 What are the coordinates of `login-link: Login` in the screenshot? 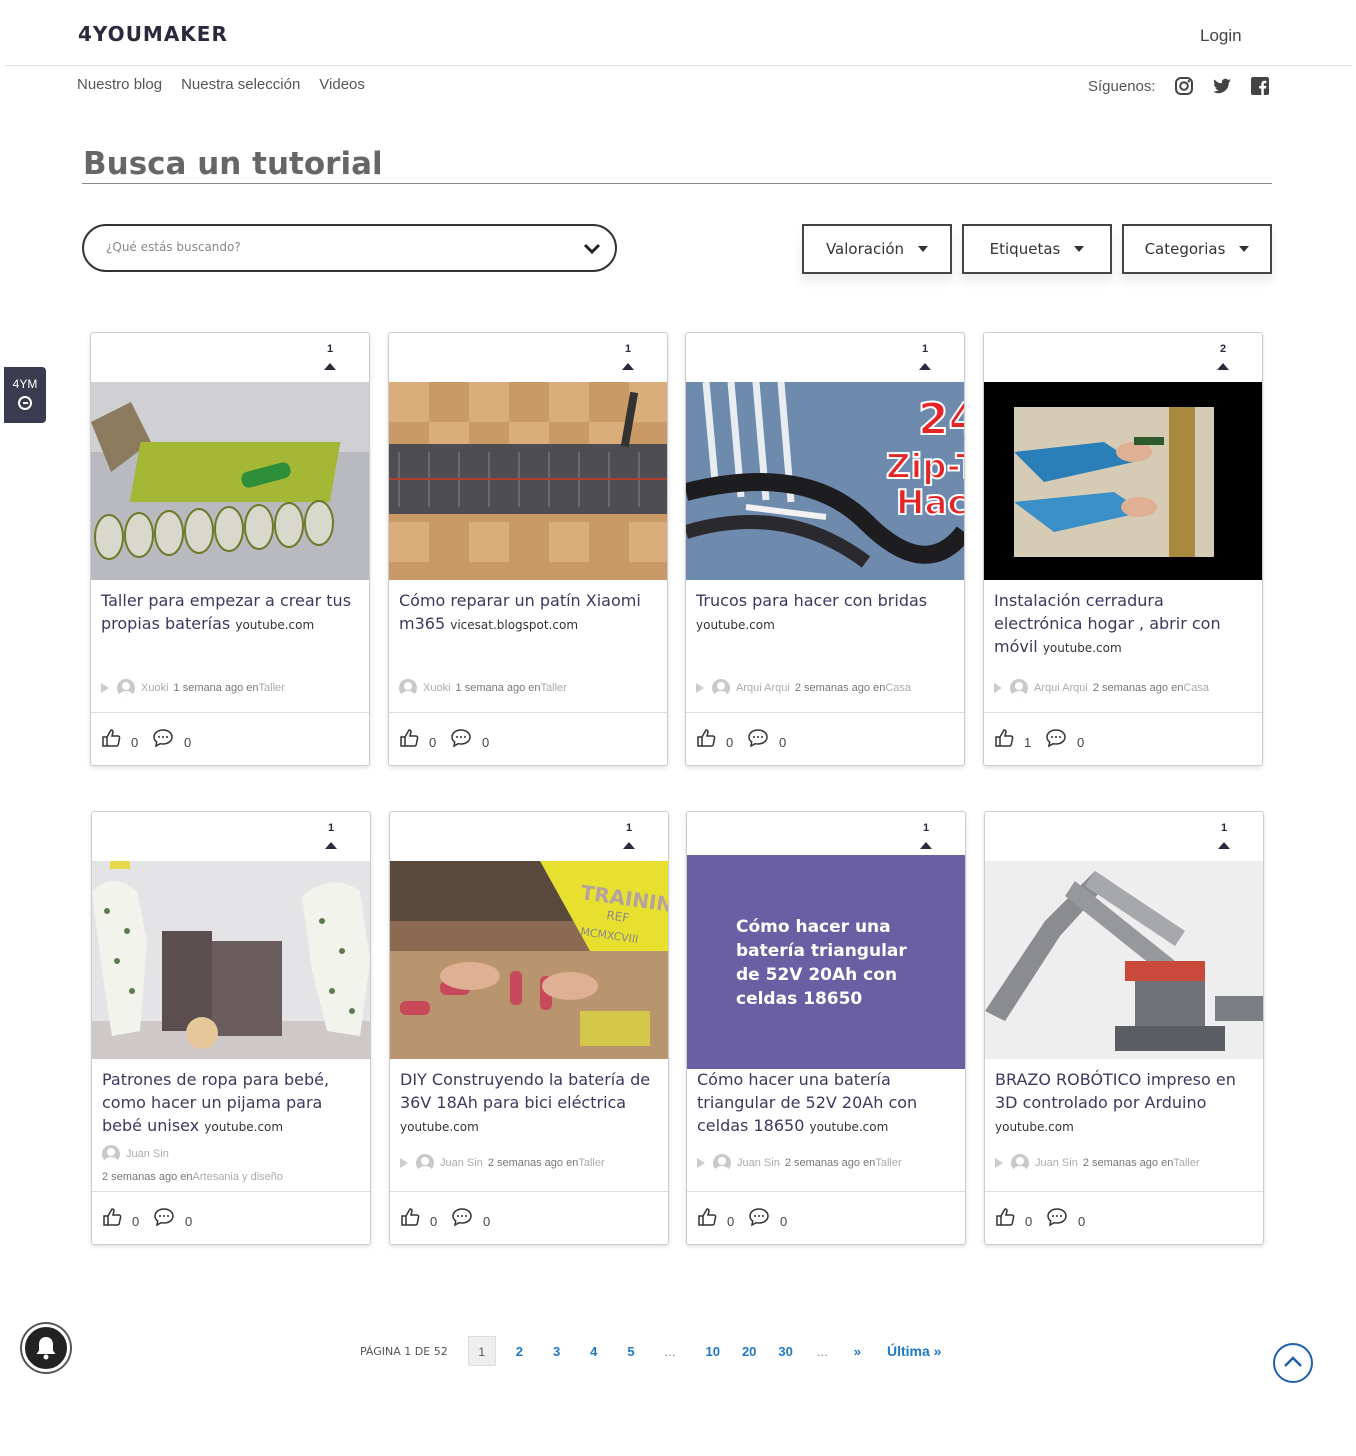 It's located at (1221, 36).